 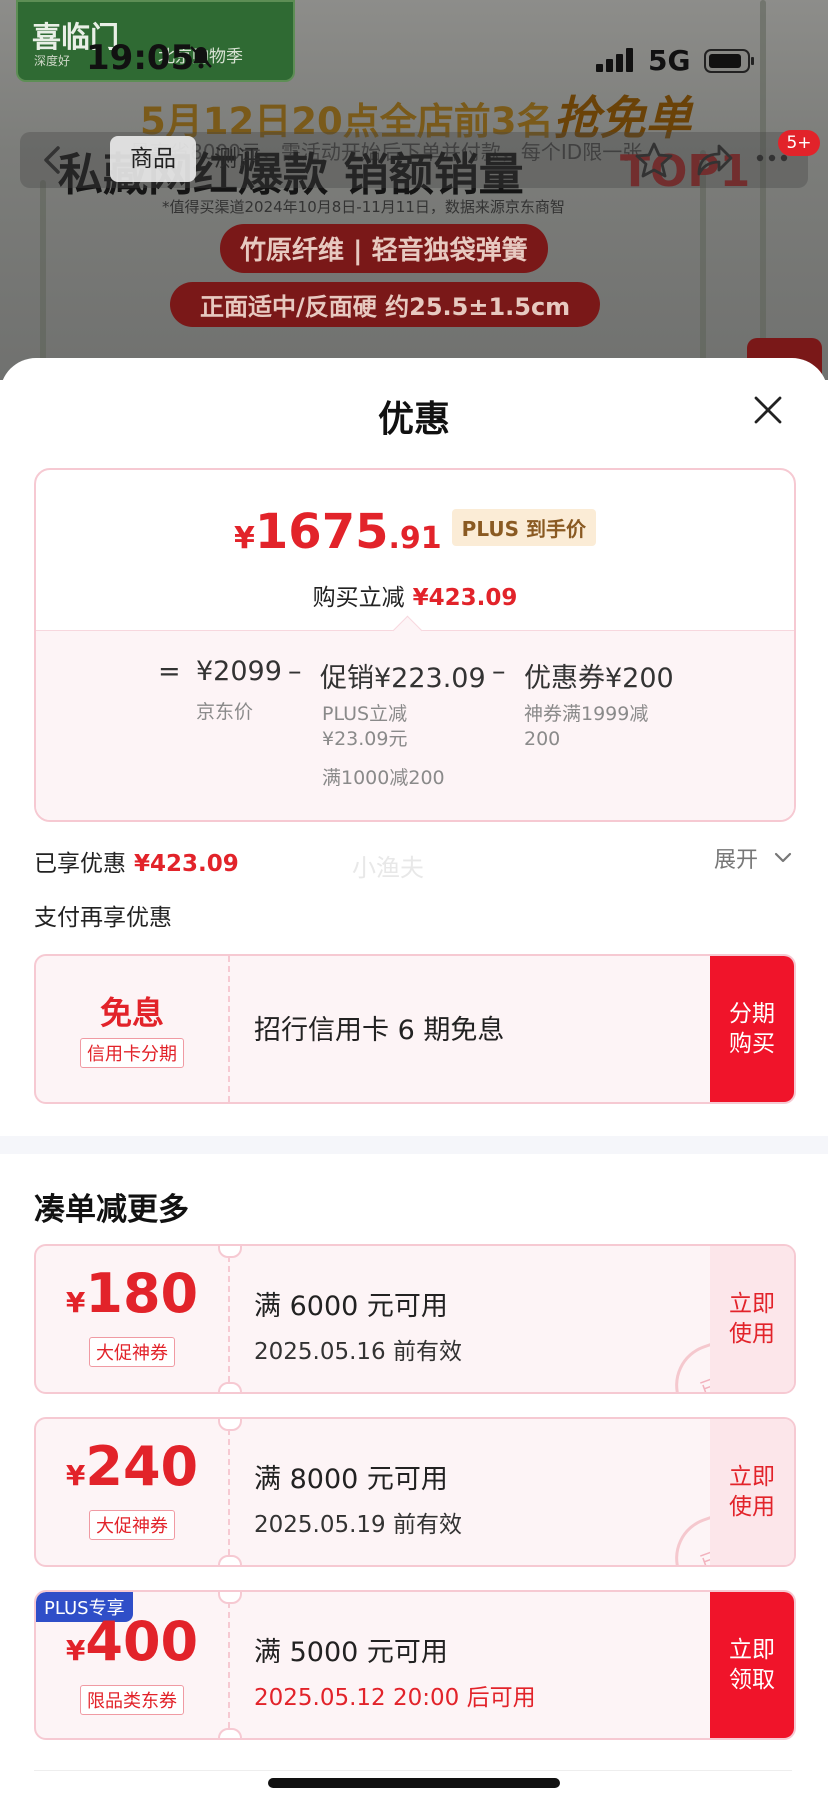 I want to click on instant-discount-amount: ¥423.09, so click(x=465, y=598).